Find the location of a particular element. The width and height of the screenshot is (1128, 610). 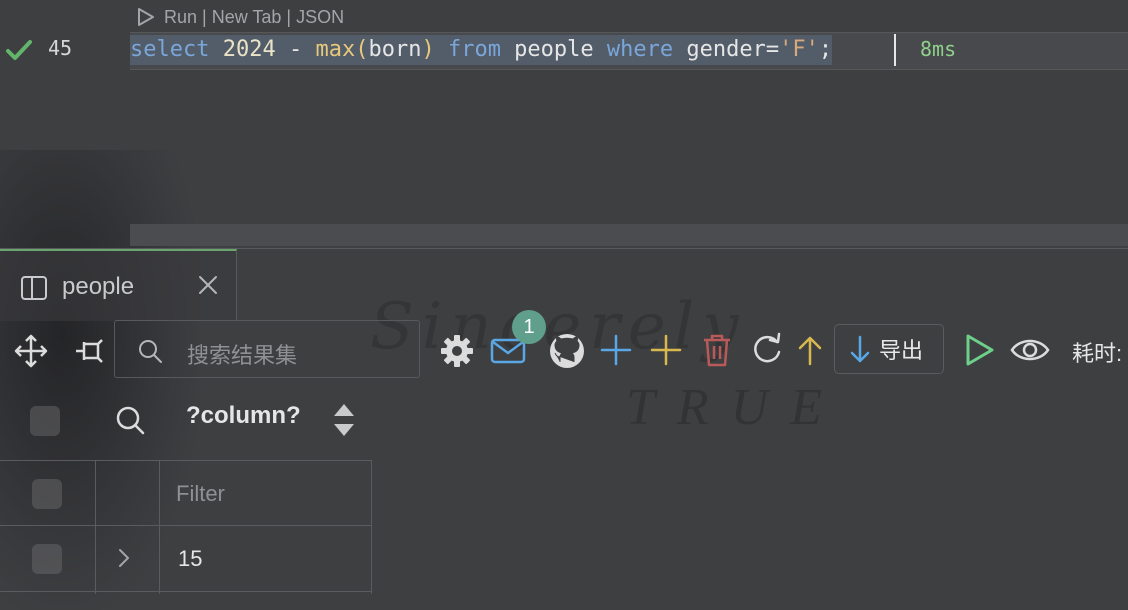

panel-layout-icon is located at coordinates (34, 288).